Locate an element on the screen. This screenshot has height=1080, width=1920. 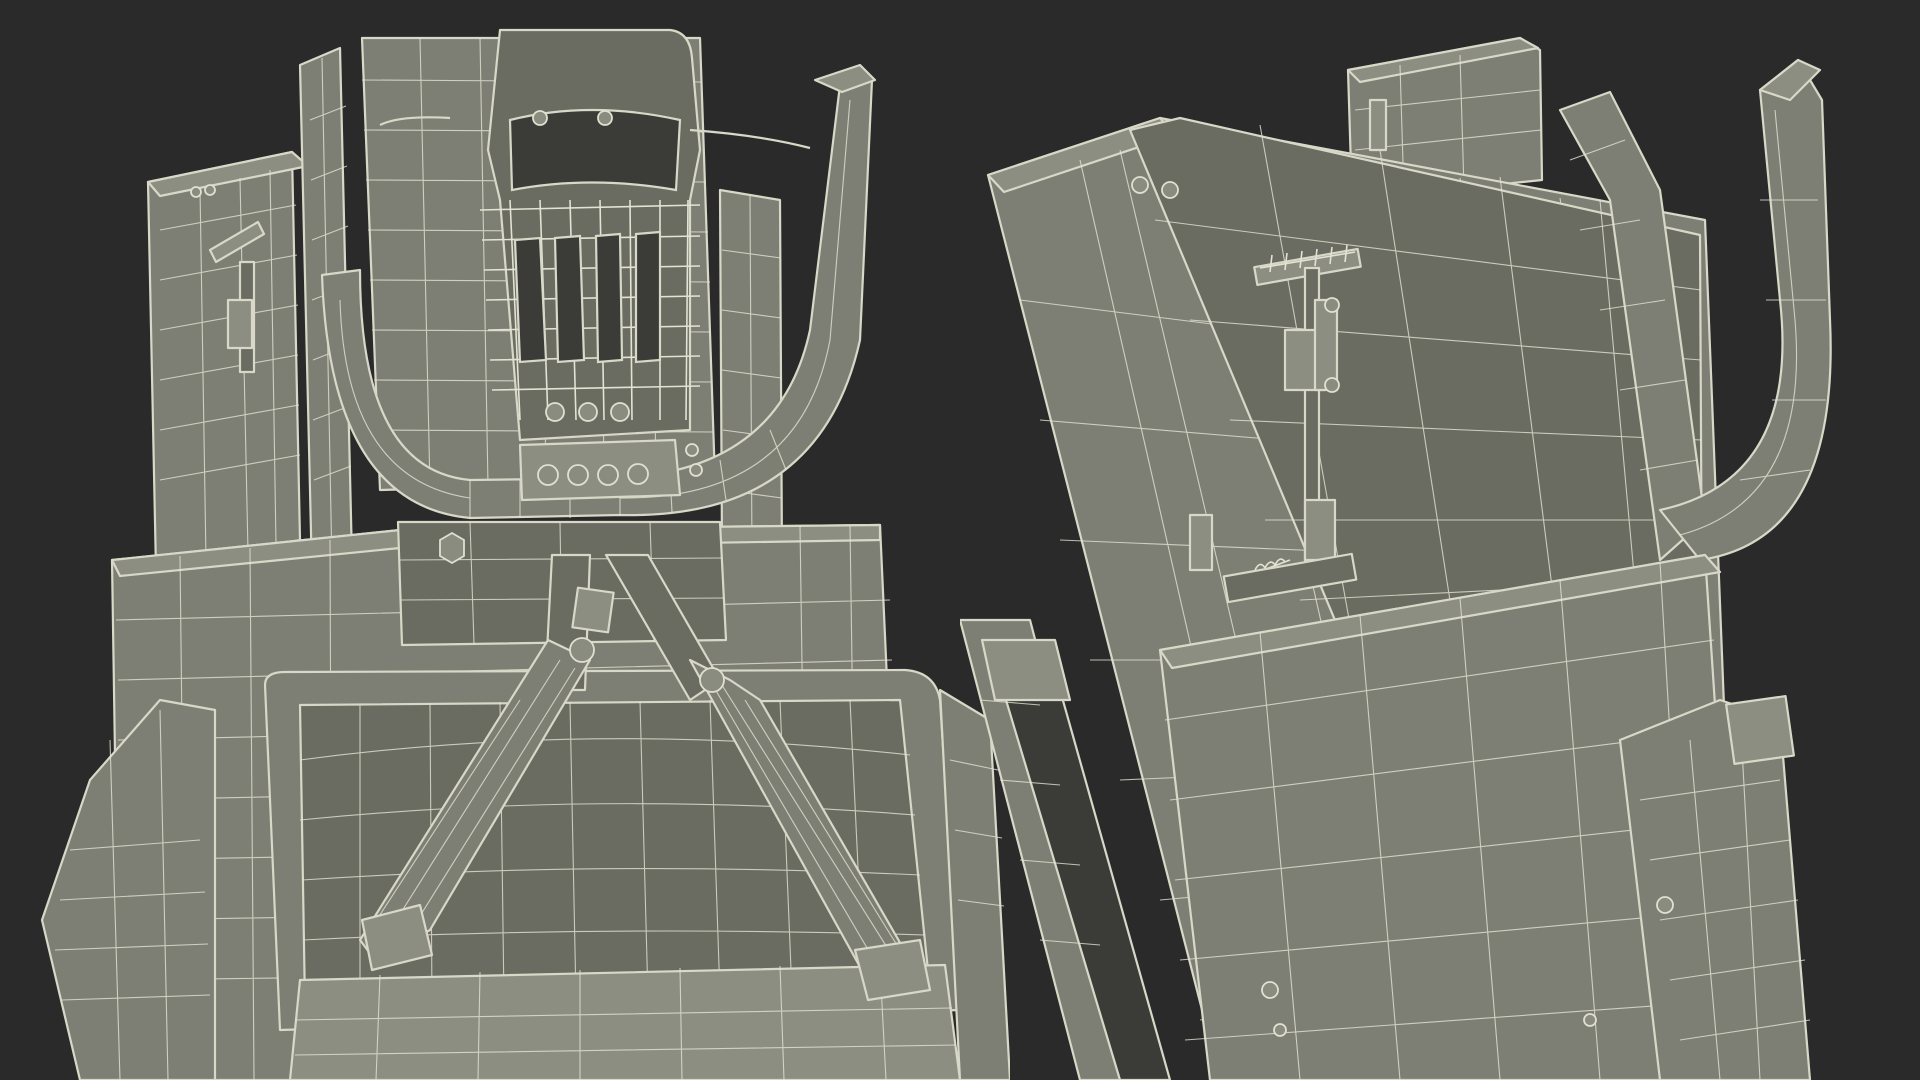
left-side-pouch is located at coordinates (128, 889).